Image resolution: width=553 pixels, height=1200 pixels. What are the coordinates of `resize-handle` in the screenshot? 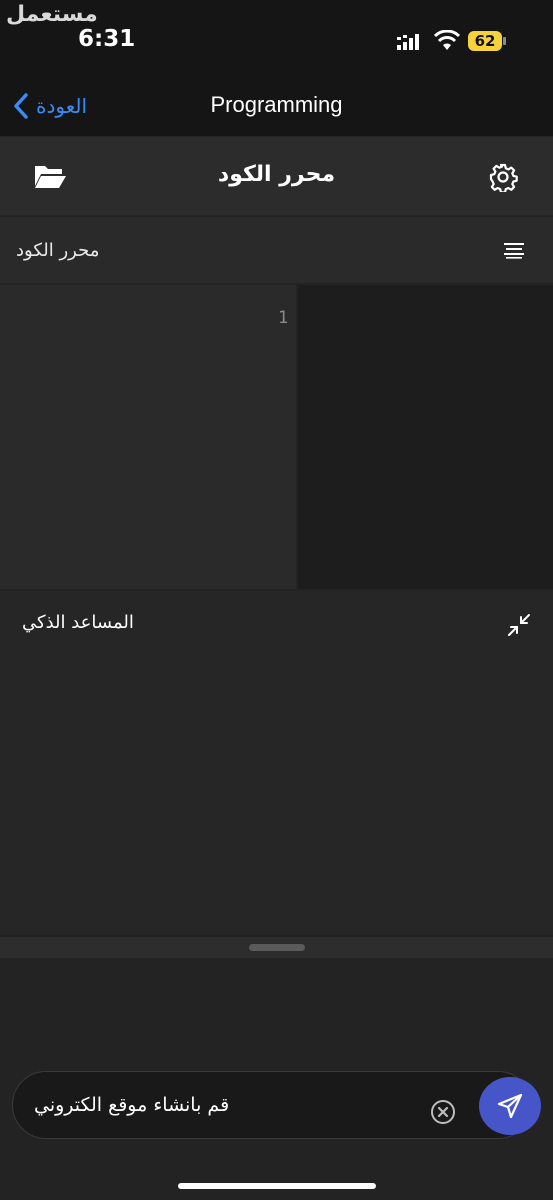 It's located at (277, 947).